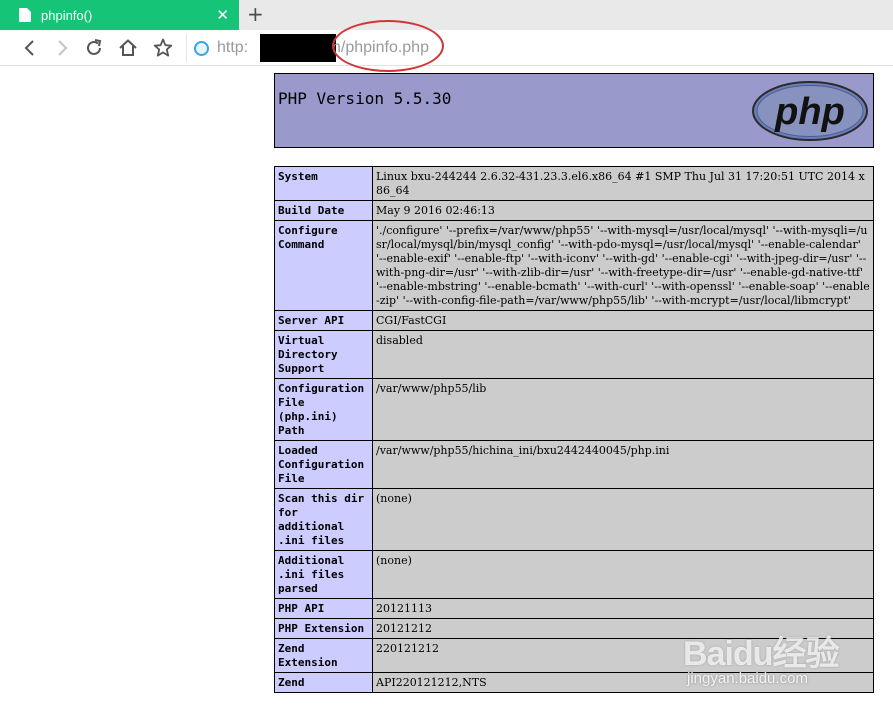 Image resolution: width=893 pixels, height=709 pixels. What do you see at coordinates (233, 47) in the screenshot?
I see `url-scheme: http:` at bounding box center [233, 47].